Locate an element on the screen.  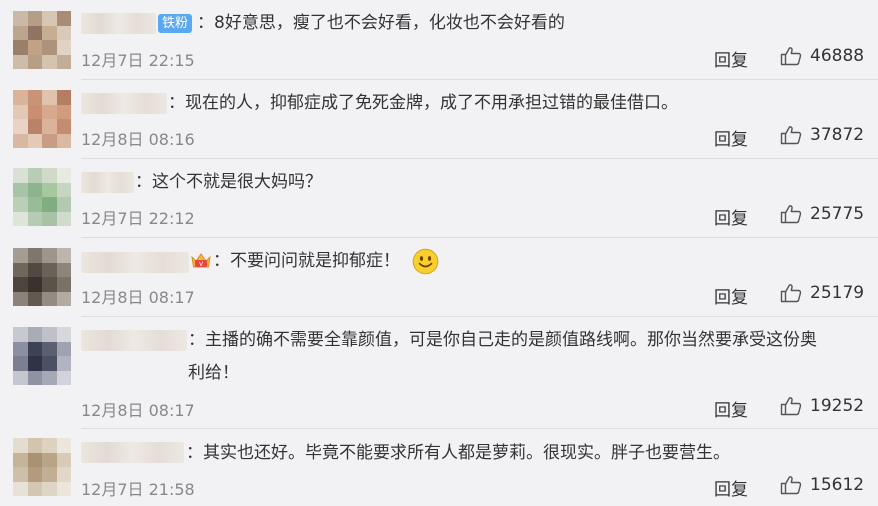
comment-time: 12月7日 22:15 is located at coordinates (138, 60).